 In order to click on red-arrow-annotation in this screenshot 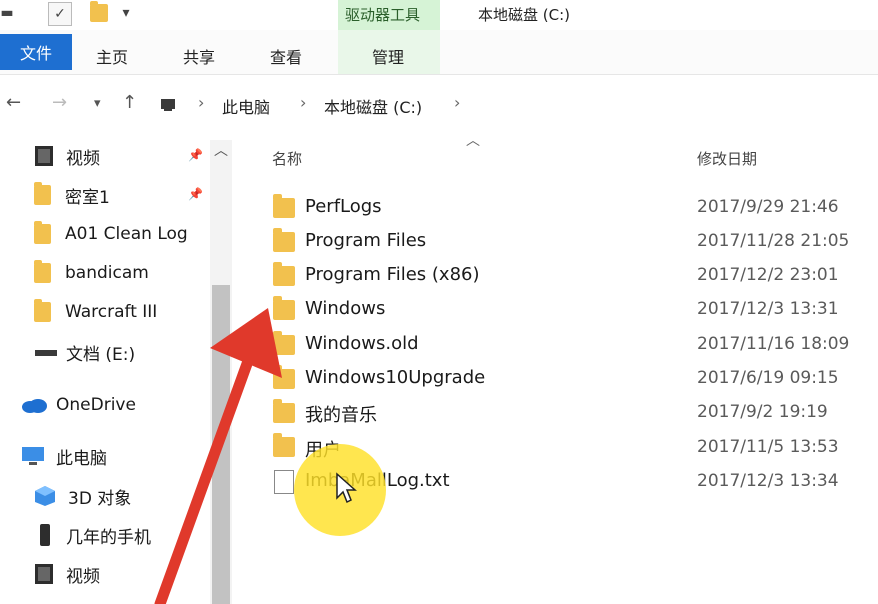, I will do `click(218, 456)`.